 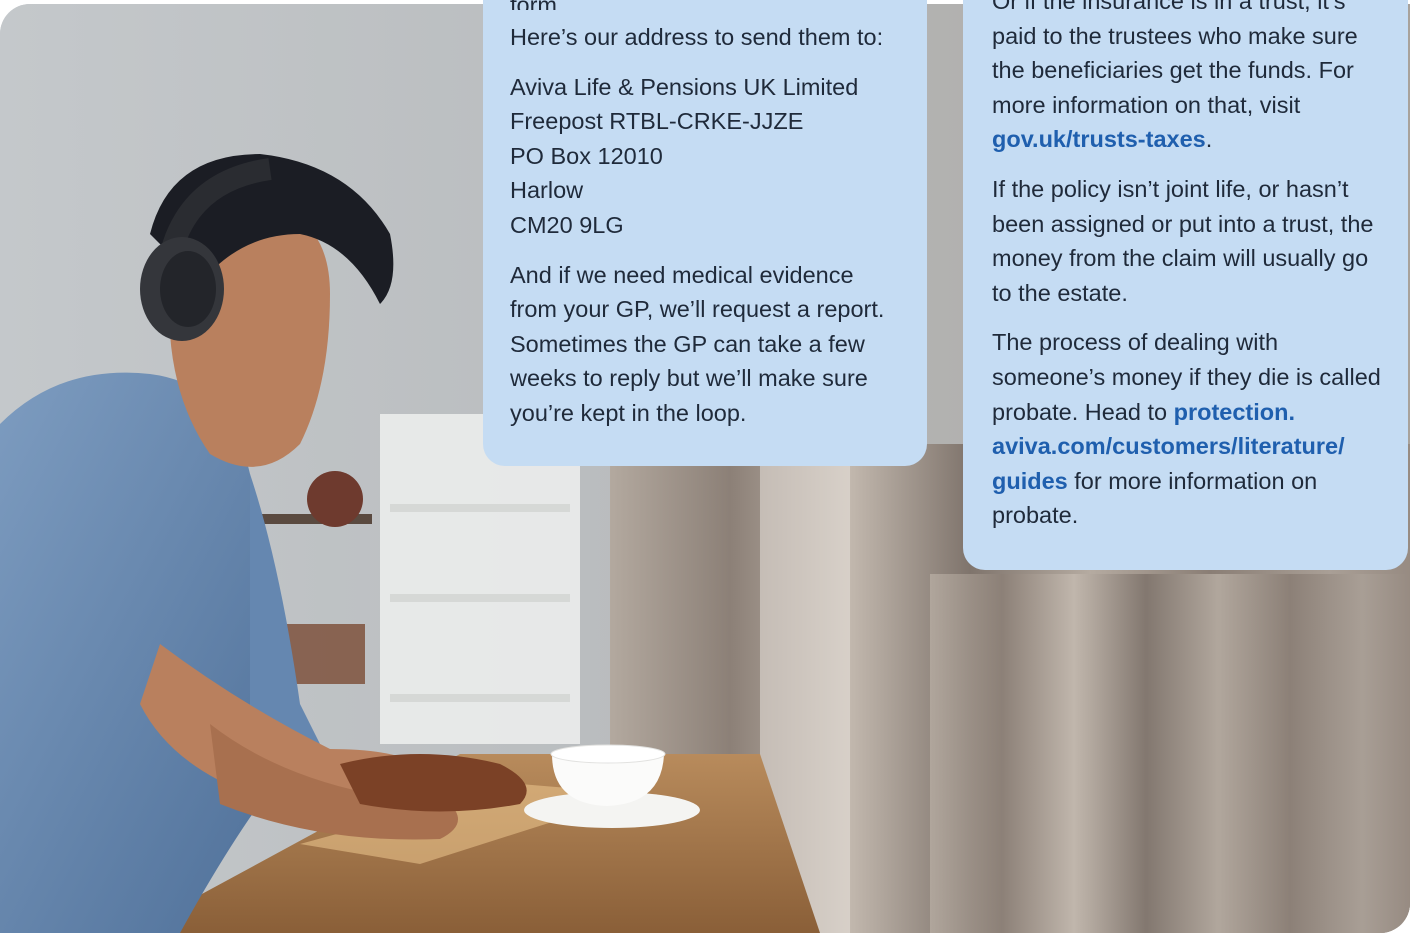 What do you see at coordinates (697, 37) in the screenshot?
I see `address-intro: Here’s our address to send them to:` at bounding box center [697, 37].